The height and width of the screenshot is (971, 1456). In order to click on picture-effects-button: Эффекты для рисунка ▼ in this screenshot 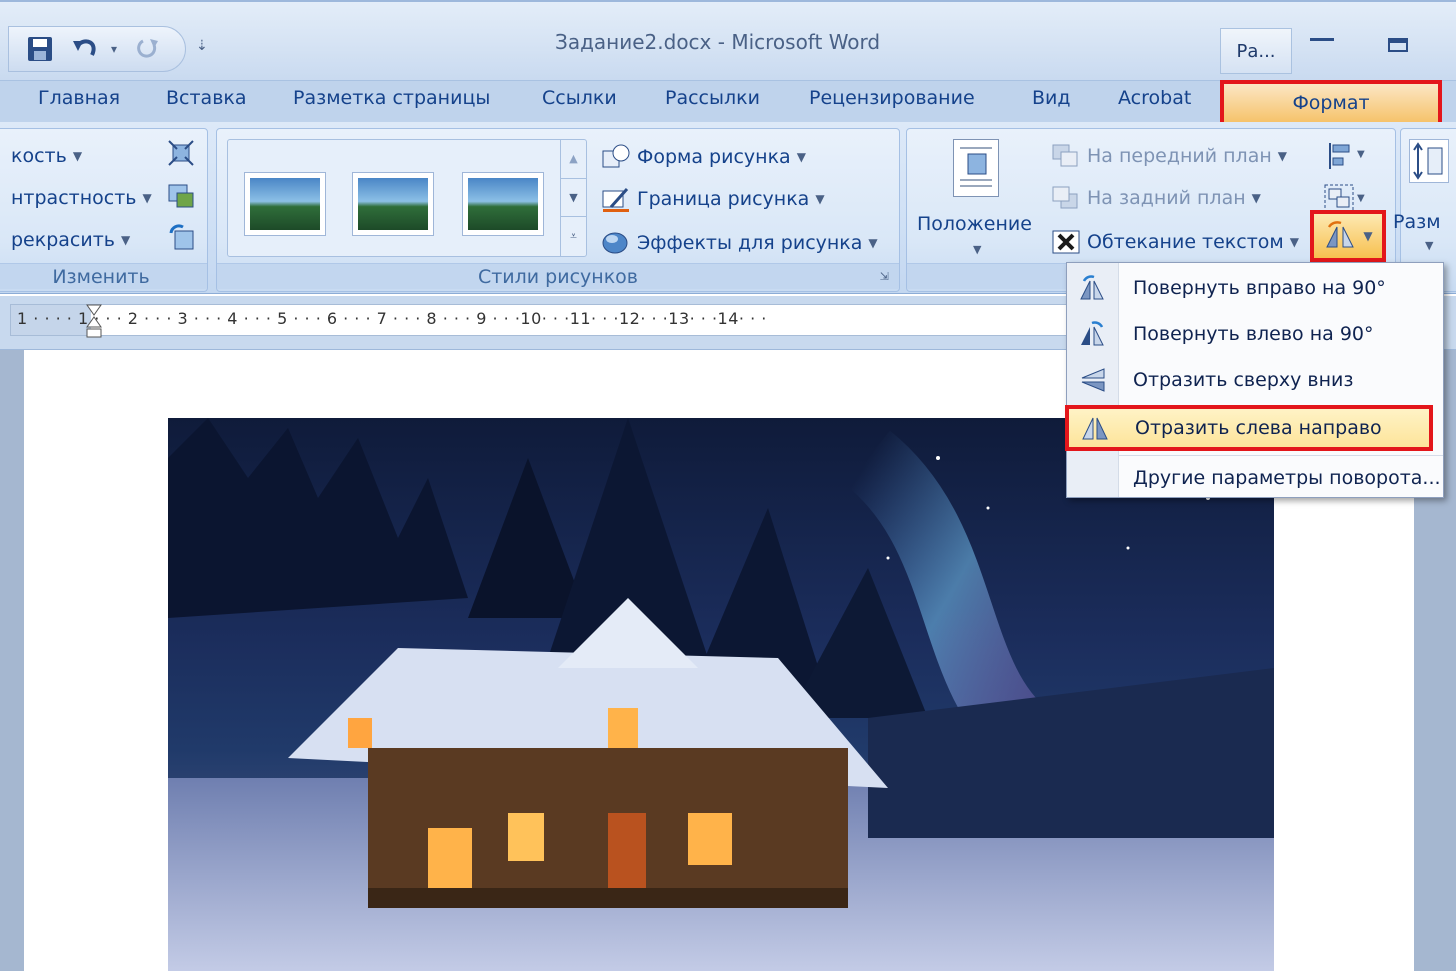, I will do `click(739, 243)`.